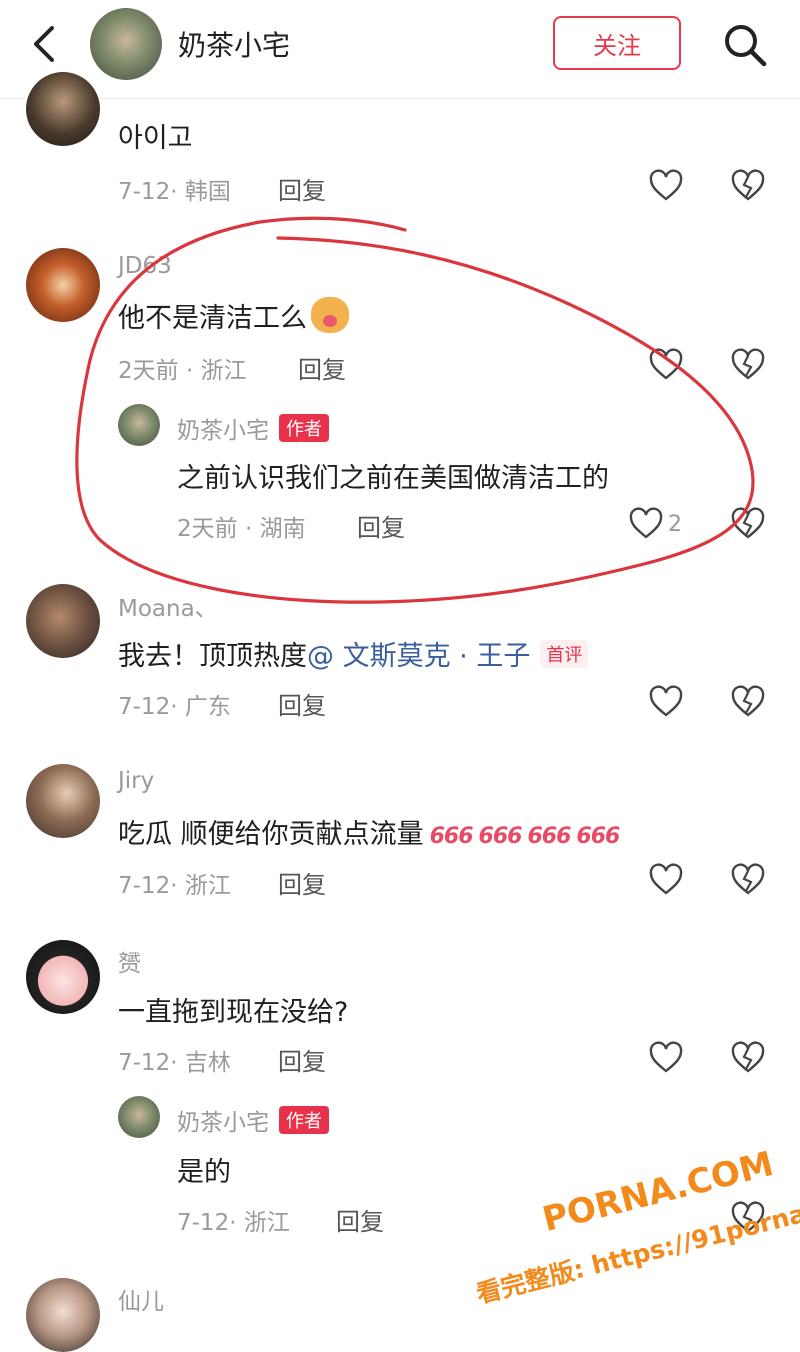 The height and width of the screenshot is (1352, 800). What do you see at coordinates (393, 478) in the screenshot?
I see `reply-text: 之前认识我们之前在美国做清洁工的` at bounding box center [393, 478].